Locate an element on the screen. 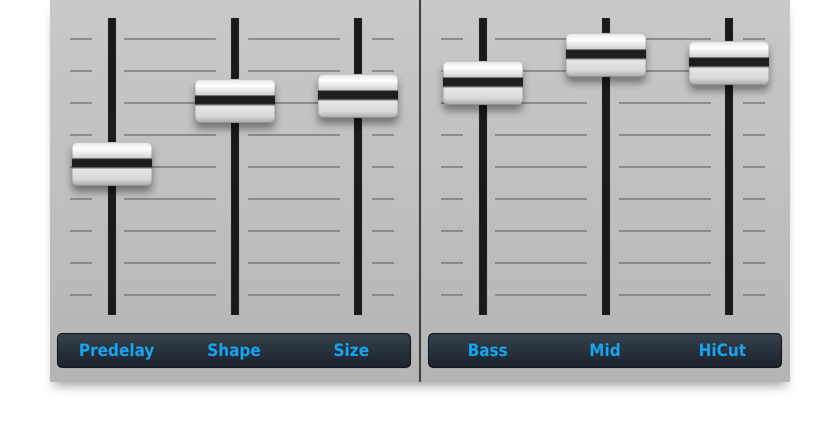  fader-label: HiCut is located at coordinates (723, 350).